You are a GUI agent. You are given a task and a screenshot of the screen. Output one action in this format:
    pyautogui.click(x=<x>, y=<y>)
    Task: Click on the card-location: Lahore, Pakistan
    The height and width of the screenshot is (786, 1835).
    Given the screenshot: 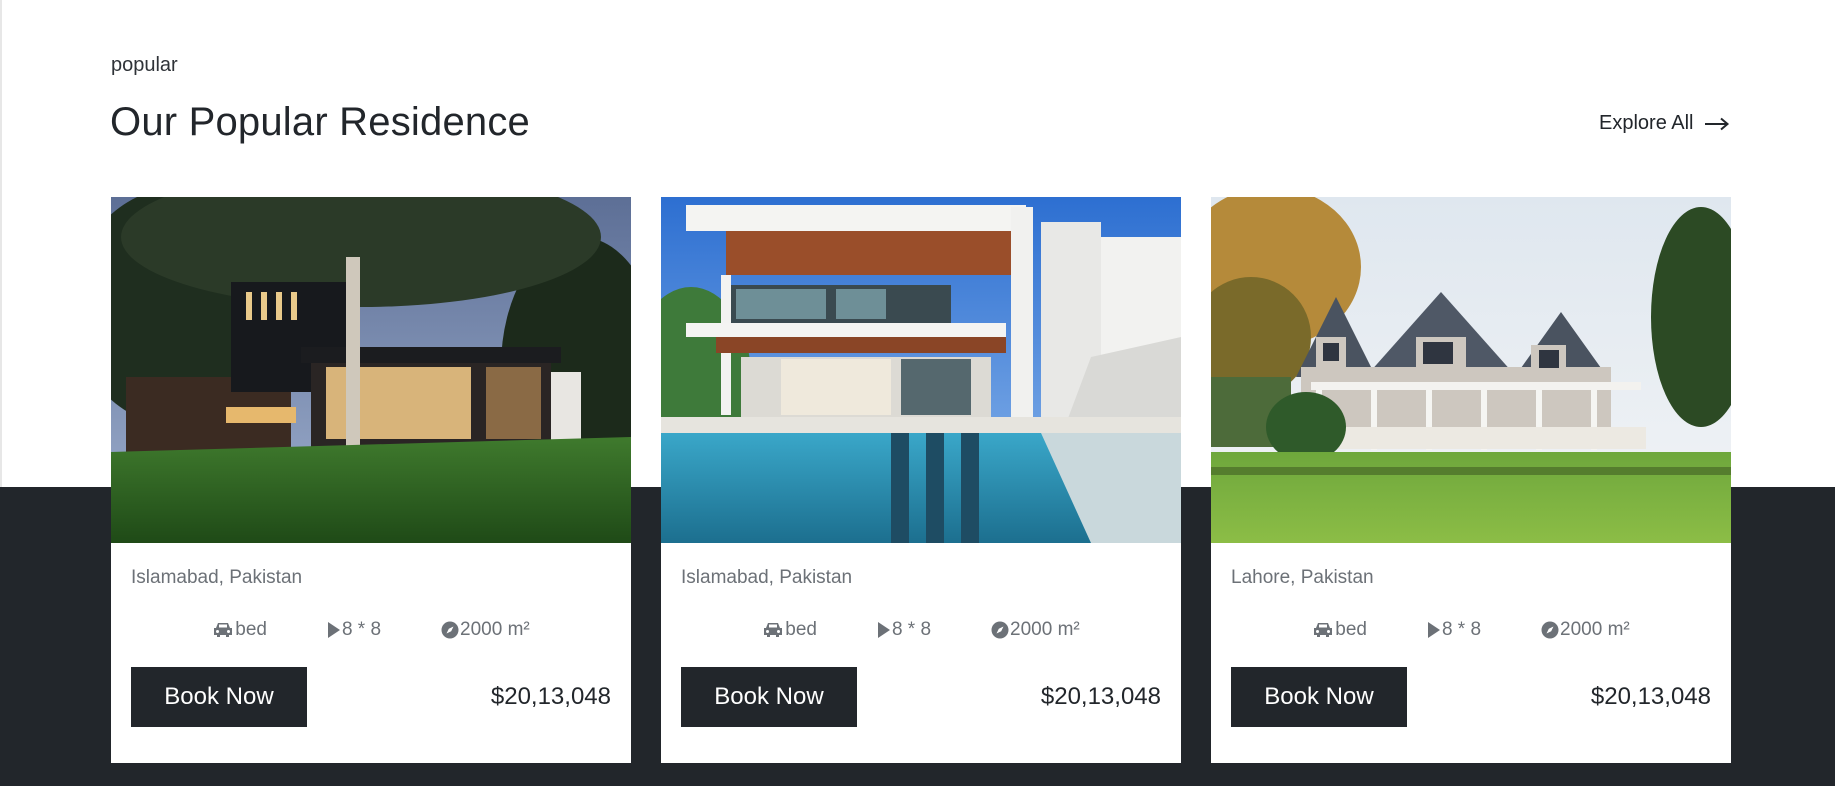 What is the action you would take?
    pyautogui.click(x=1302, y=577)
    